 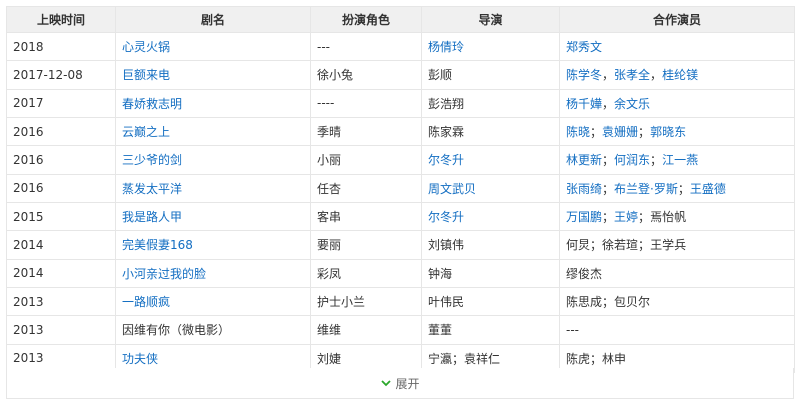 I want to click on costar-link: 郑秀文, so click(x=584, y=47).